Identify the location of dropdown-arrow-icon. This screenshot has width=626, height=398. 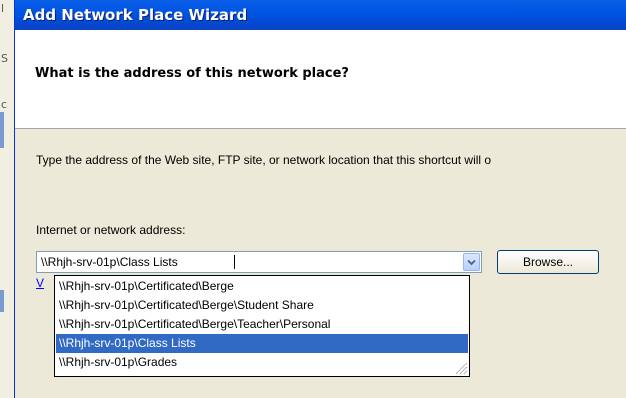
(471, 262).